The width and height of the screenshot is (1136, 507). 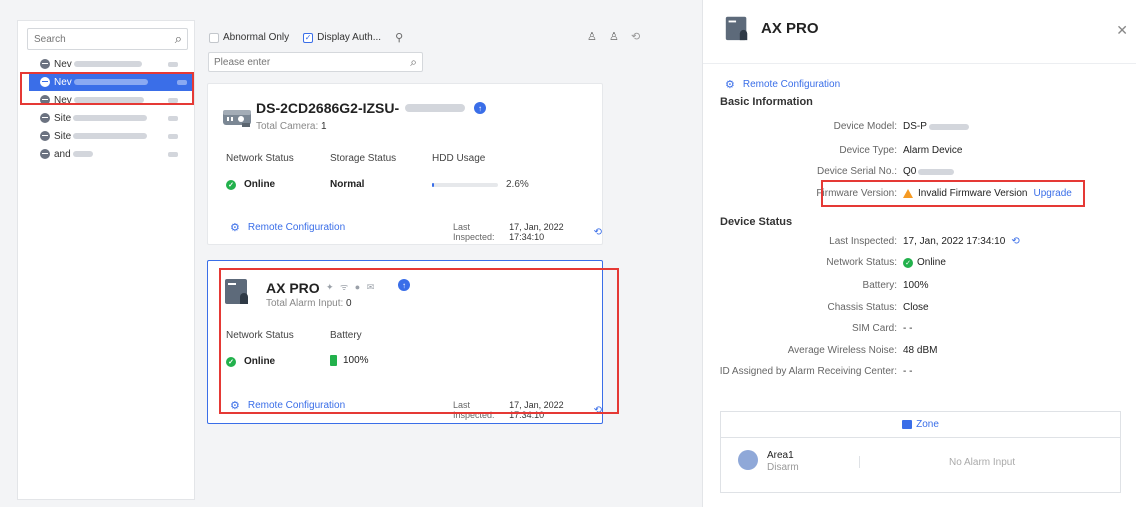 I want to click on zone-icon, so click(x=907, y=424).